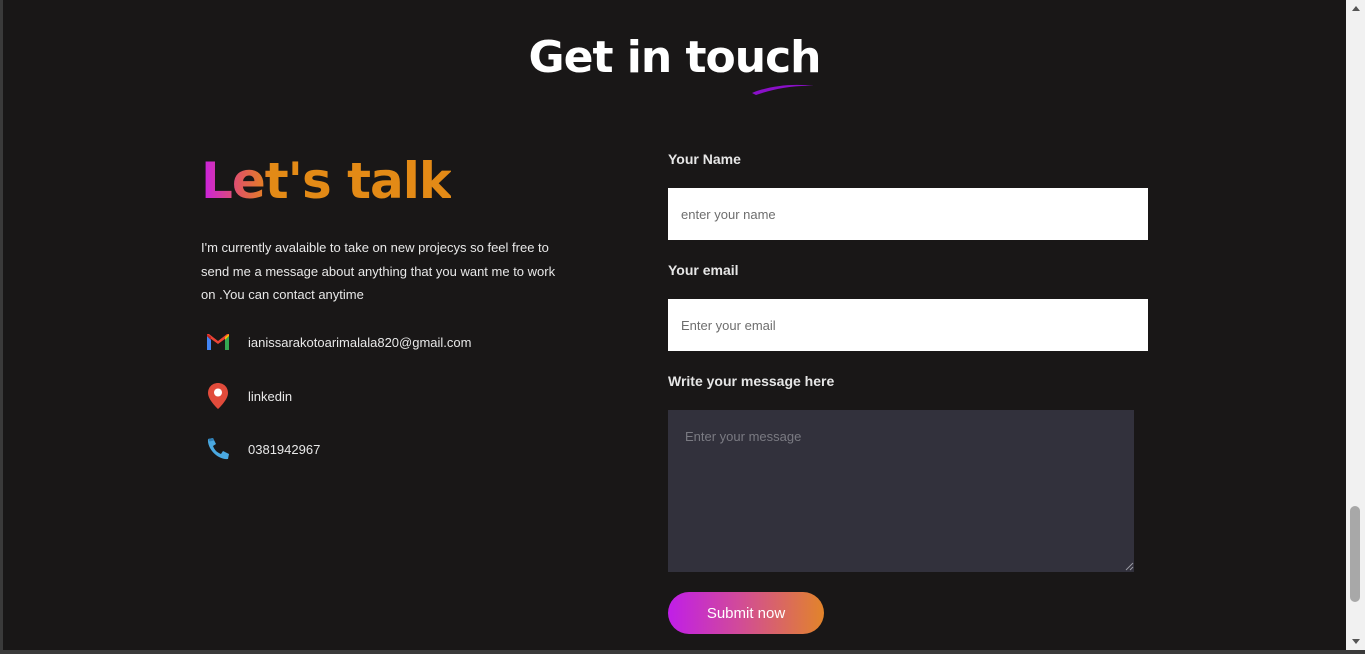 Image resolution: width=1365 pixels, height=654 pixels. Describe the element at coordinates (908, 214) in the screenshot. I see `name-input` at that location.